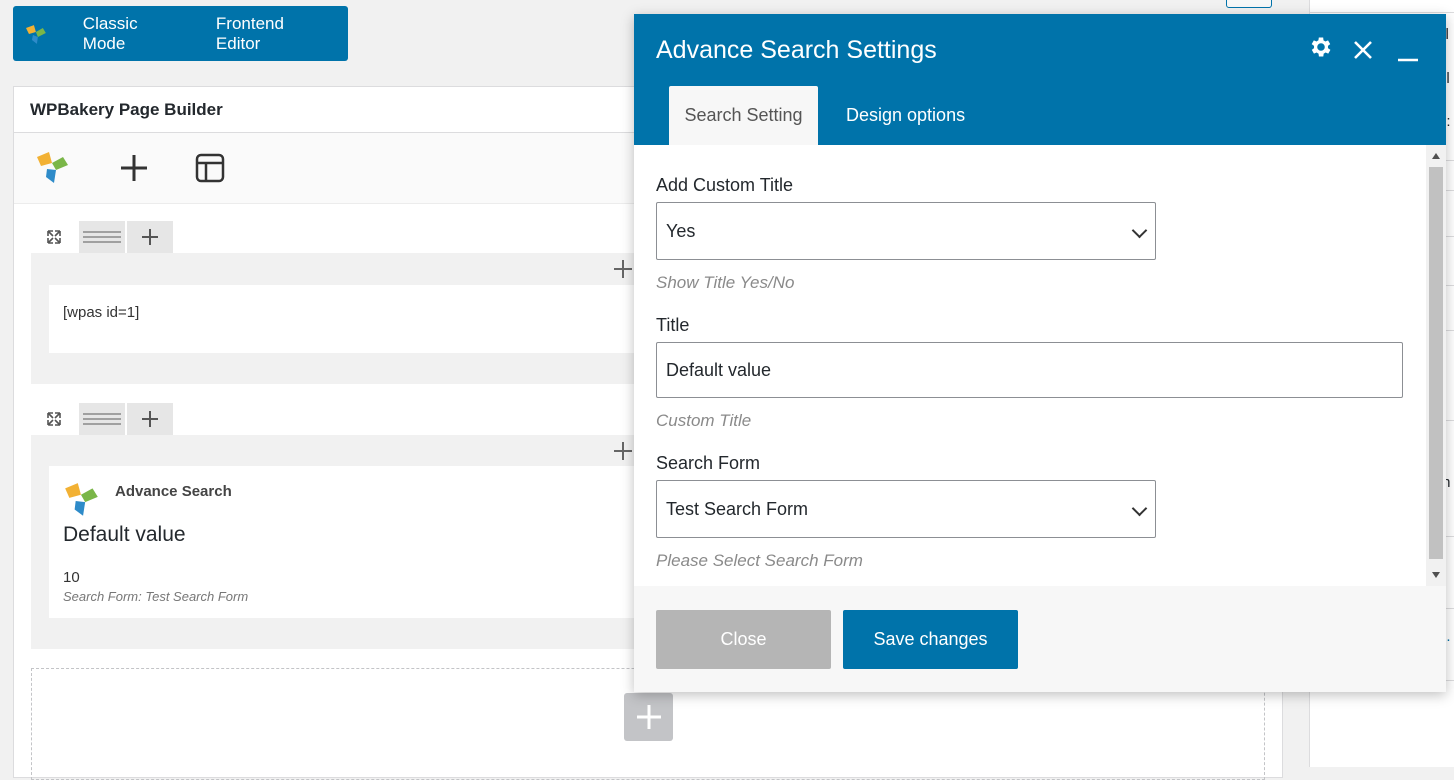  I want to click on screen-options-button, so click(1249, 4).